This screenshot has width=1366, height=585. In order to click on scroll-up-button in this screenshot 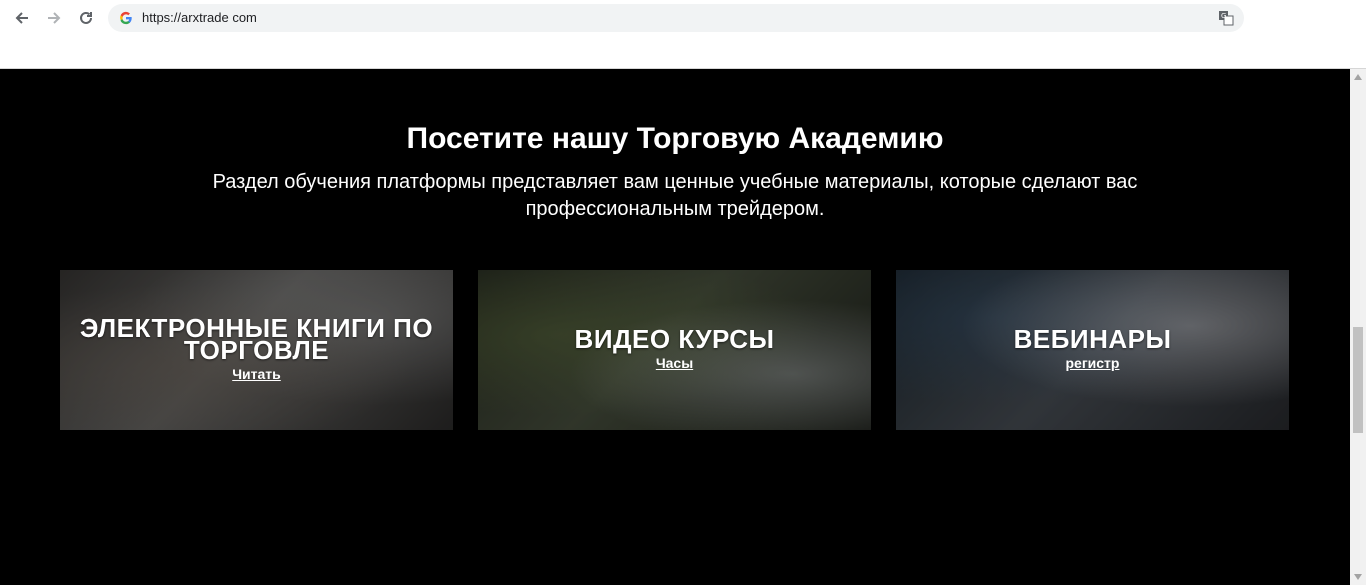, I will do `click(1358, 77)`.